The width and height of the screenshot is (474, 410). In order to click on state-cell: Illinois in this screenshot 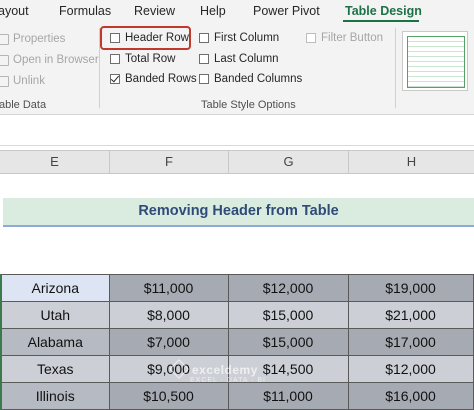, I will do `click(55, 396)`.